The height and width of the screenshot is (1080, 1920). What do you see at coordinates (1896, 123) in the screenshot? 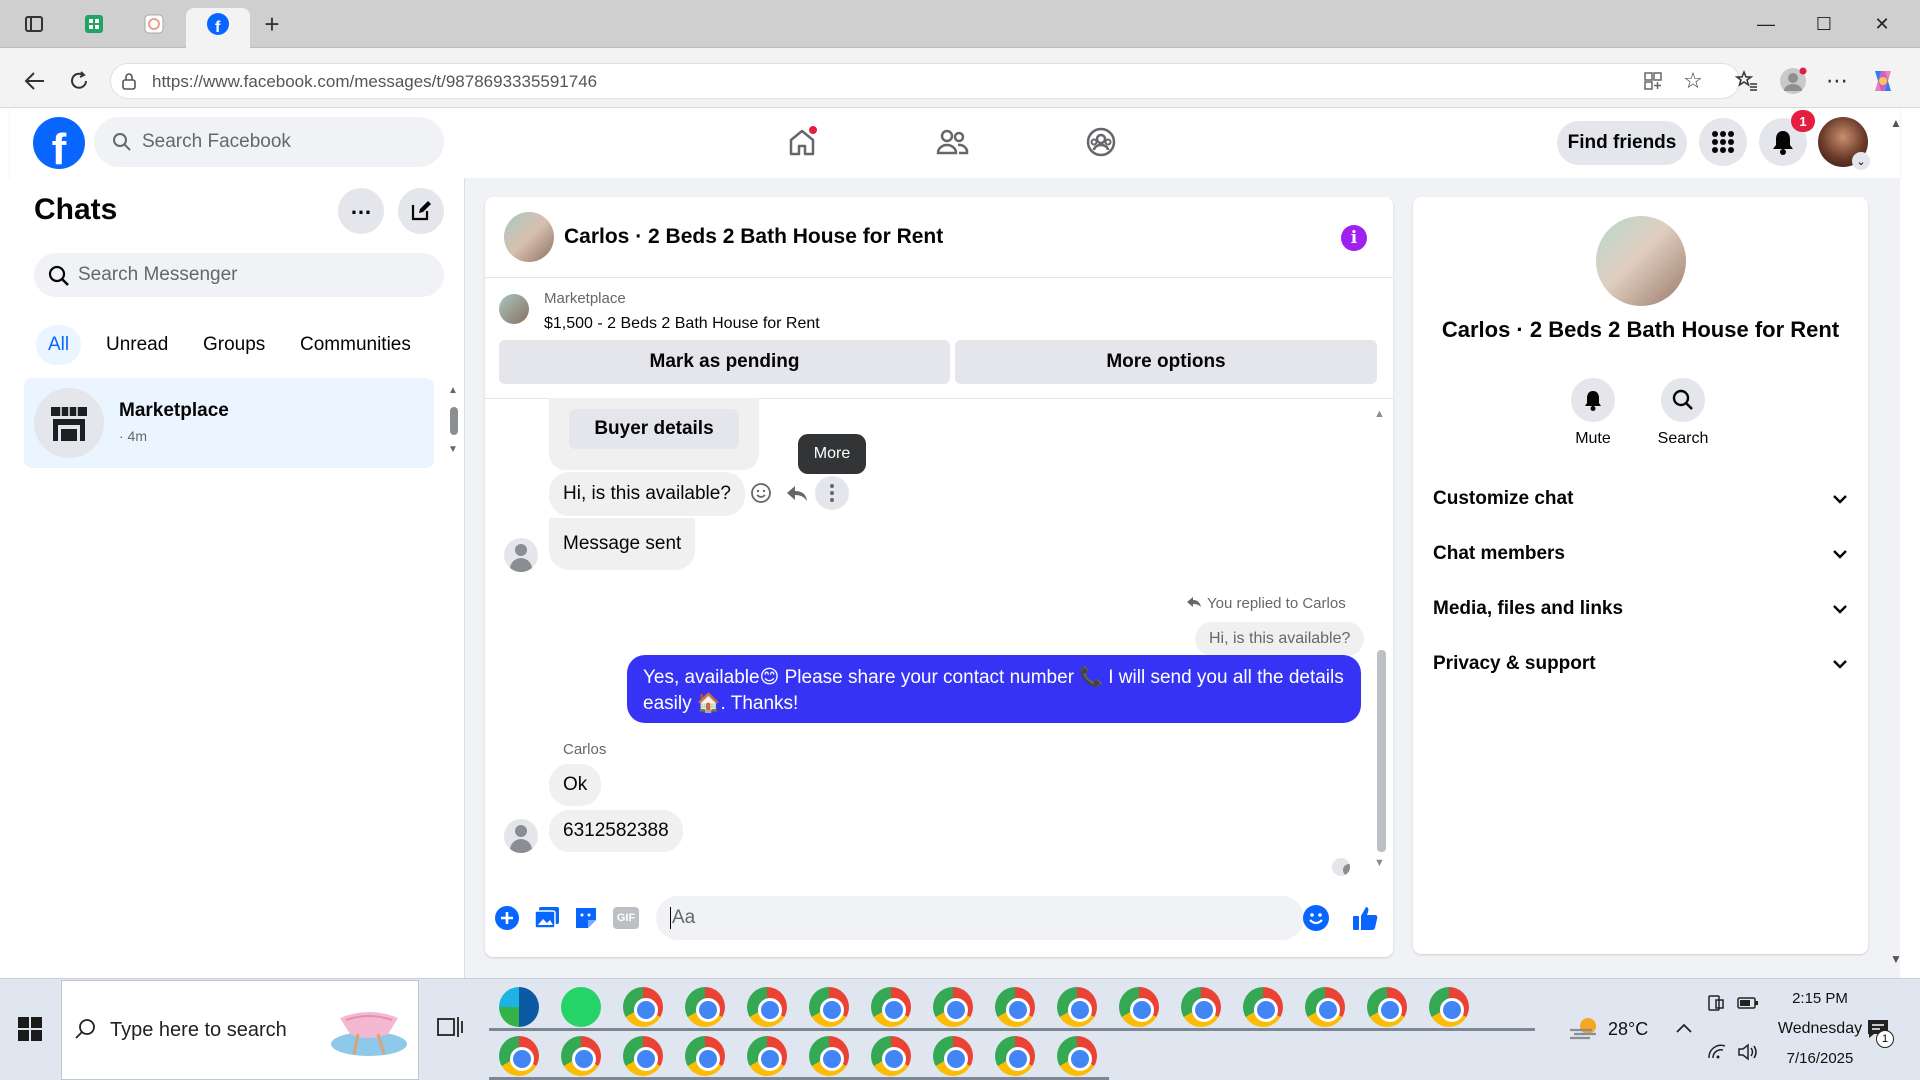
I see `page-scroll-up-icon: ▲` at bounding box center [1896, 123].